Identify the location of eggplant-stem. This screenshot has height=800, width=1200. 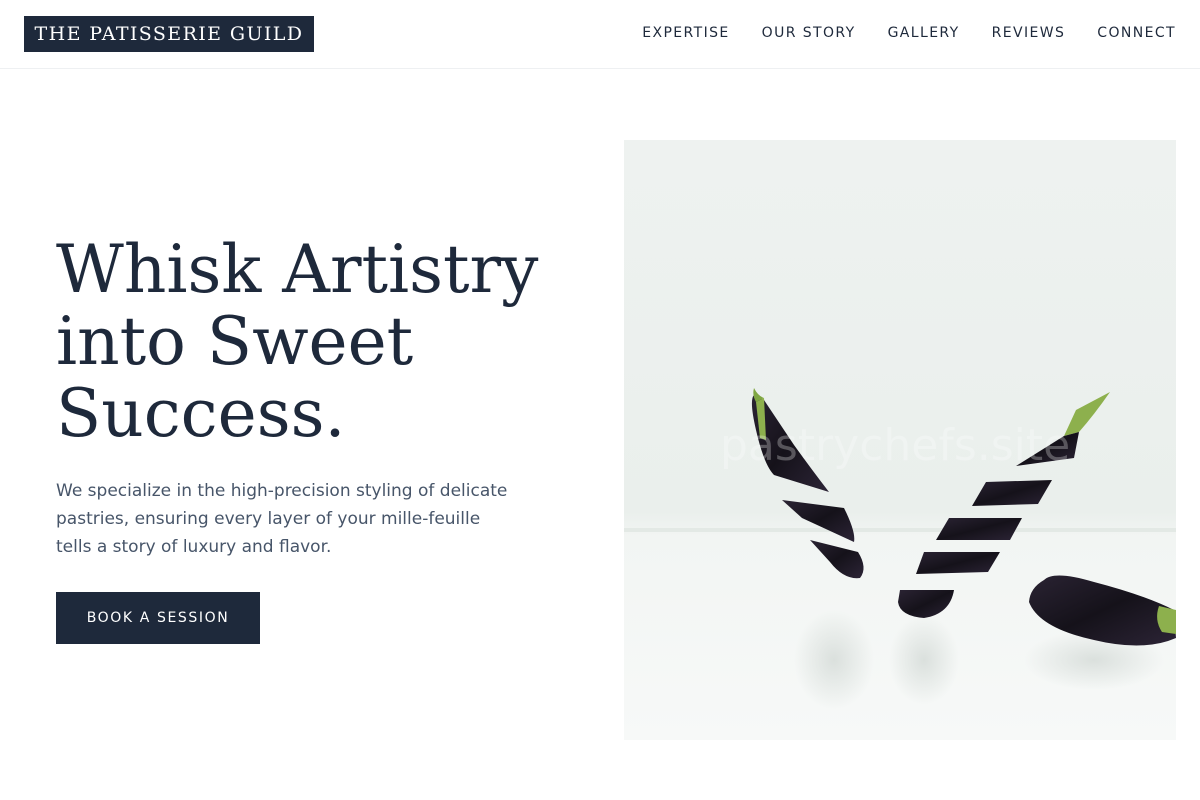
(1087, 414).